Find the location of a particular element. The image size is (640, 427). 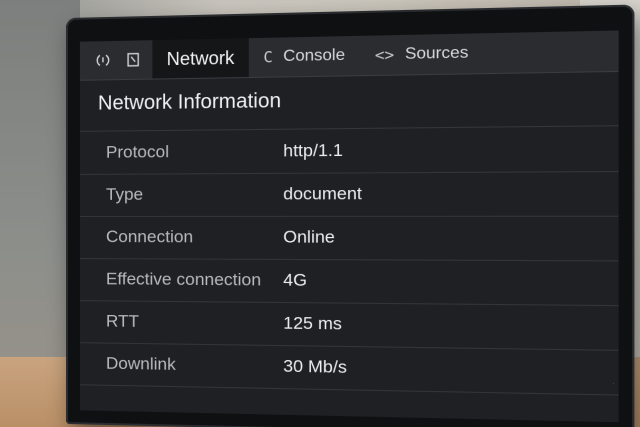

tab-sources: <> Sources is located at coordinates (422, 54).